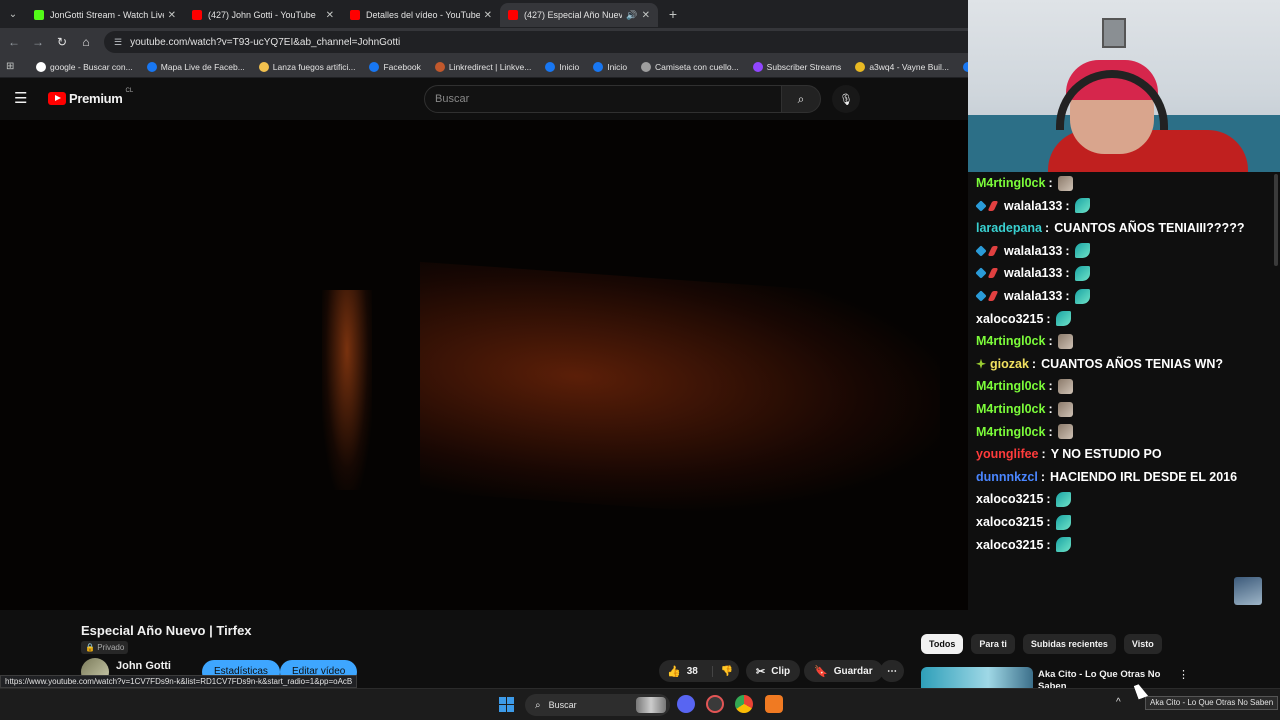 The width and height of the screenshot is (1280, 720). What do you see at coordinates (1033, 296) in the screenshot?
I see `chat-username: walala133` at bounding box center [1033, 296].